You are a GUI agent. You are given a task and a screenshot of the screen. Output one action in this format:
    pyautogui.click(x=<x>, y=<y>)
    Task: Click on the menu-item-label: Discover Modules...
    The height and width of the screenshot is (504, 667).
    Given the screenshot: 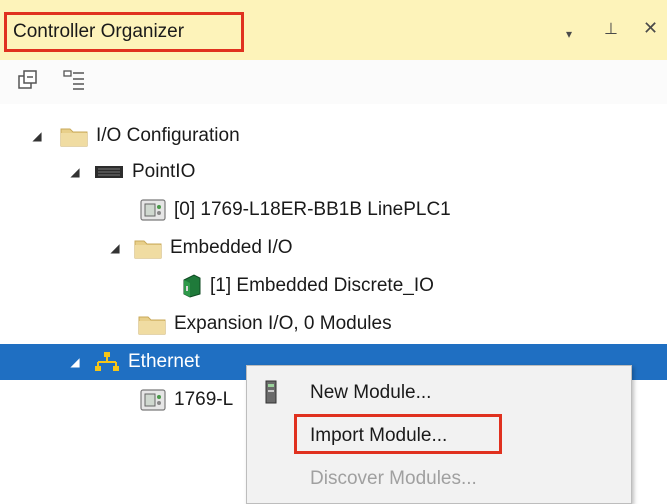 What is the action you would take?
    pyautogui.click(x=393, y=478)
    